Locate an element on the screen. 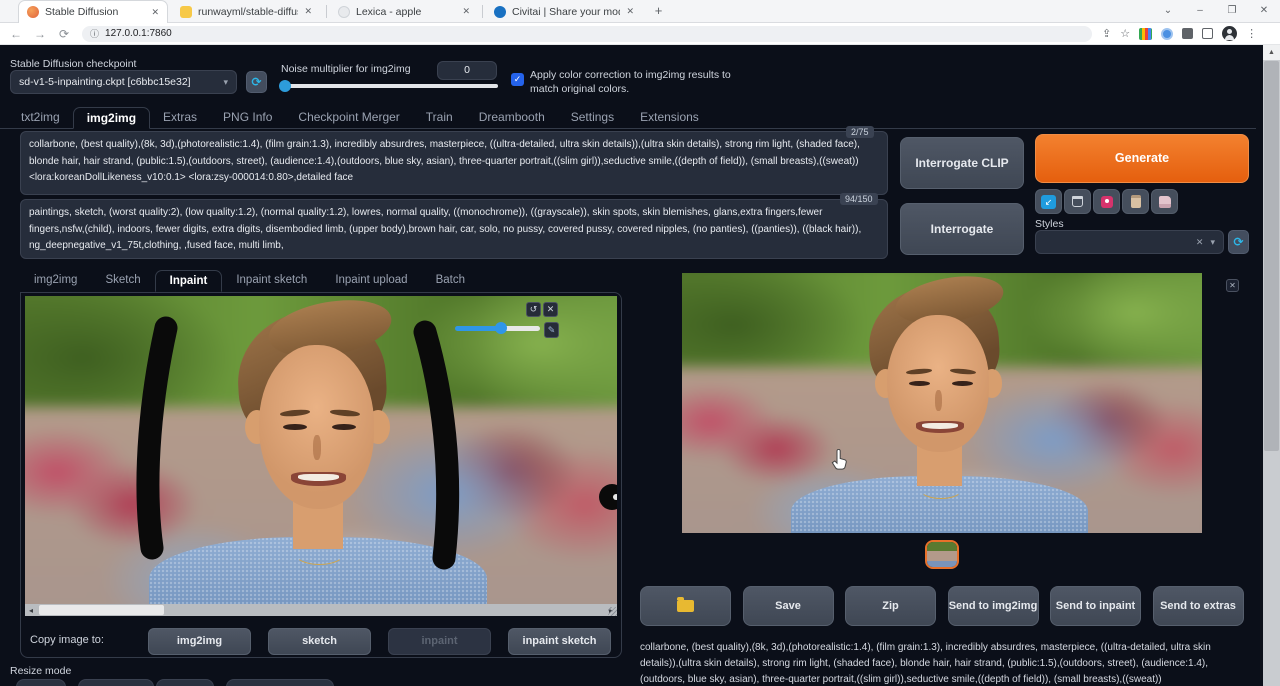 The width and height of the screenshot is (1280, 686). tab-txt2img: txt2img is located at coordinates (40, 117).